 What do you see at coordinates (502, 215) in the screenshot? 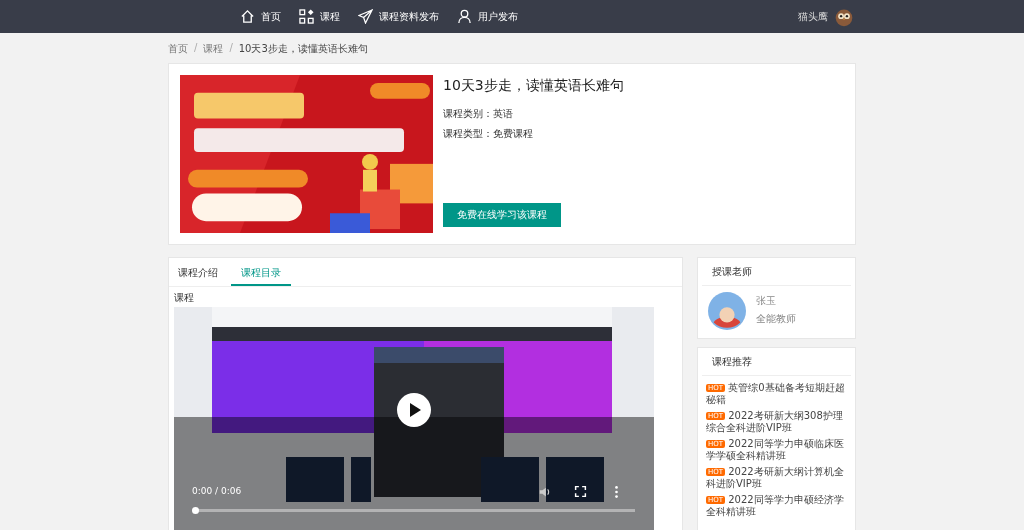
I see `start-course-button: 免费在线学习该课程` at bounding box center [502, 215].